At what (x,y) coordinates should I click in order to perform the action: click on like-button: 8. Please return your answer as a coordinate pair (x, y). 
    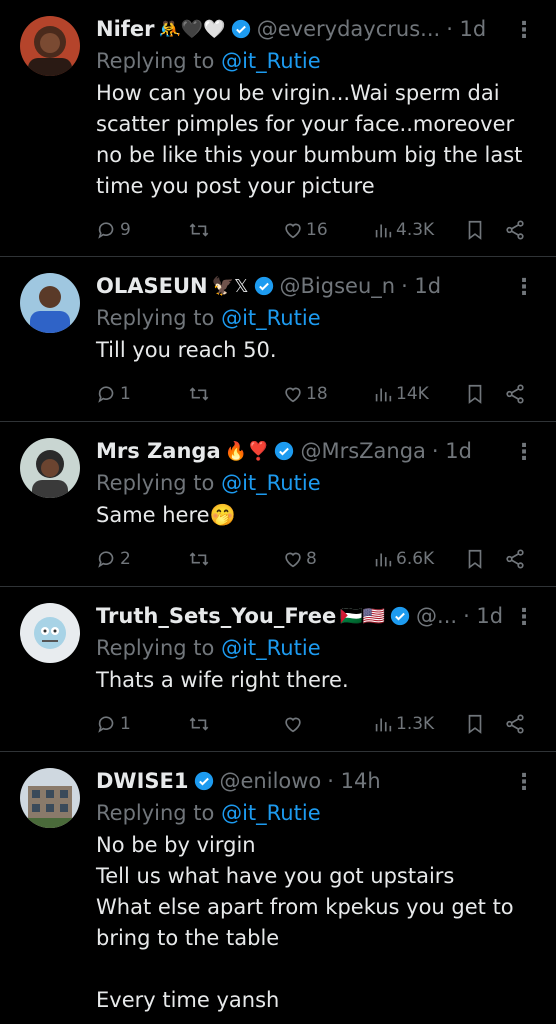
    Looking at the image, I should click on (299, 559).